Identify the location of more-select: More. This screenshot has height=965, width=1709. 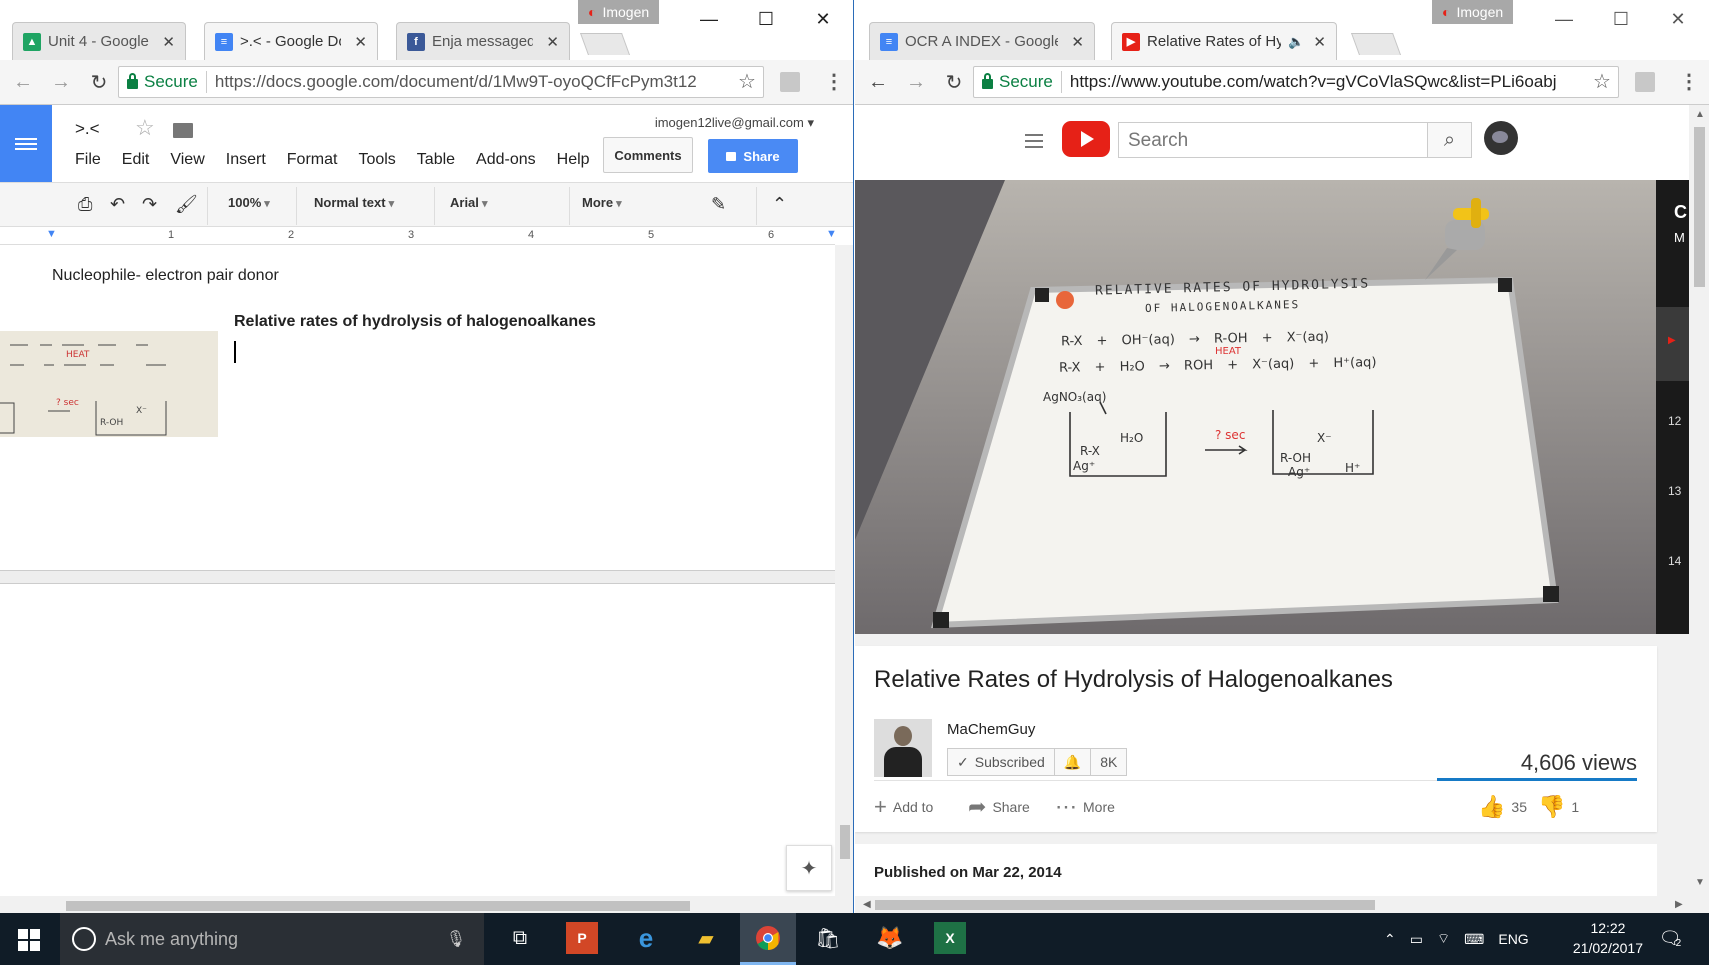
(602, 202).